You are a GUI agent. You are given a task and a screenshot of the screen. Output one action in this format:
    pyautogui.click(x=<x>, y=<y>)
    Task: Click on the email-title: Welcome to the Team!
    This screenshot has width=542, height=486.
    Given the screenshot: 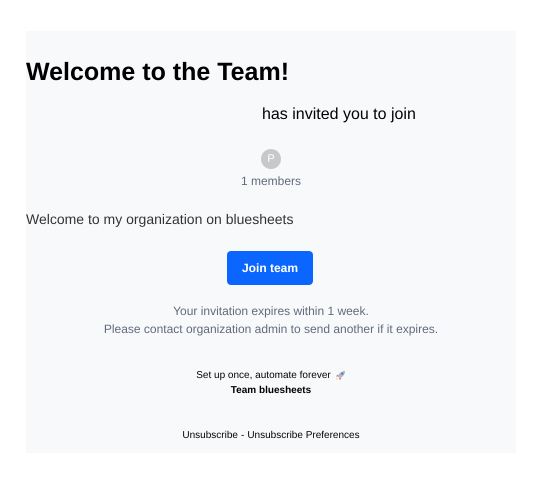 What is the action you would take?
    pyautogui.click(x=158, y=72)
    